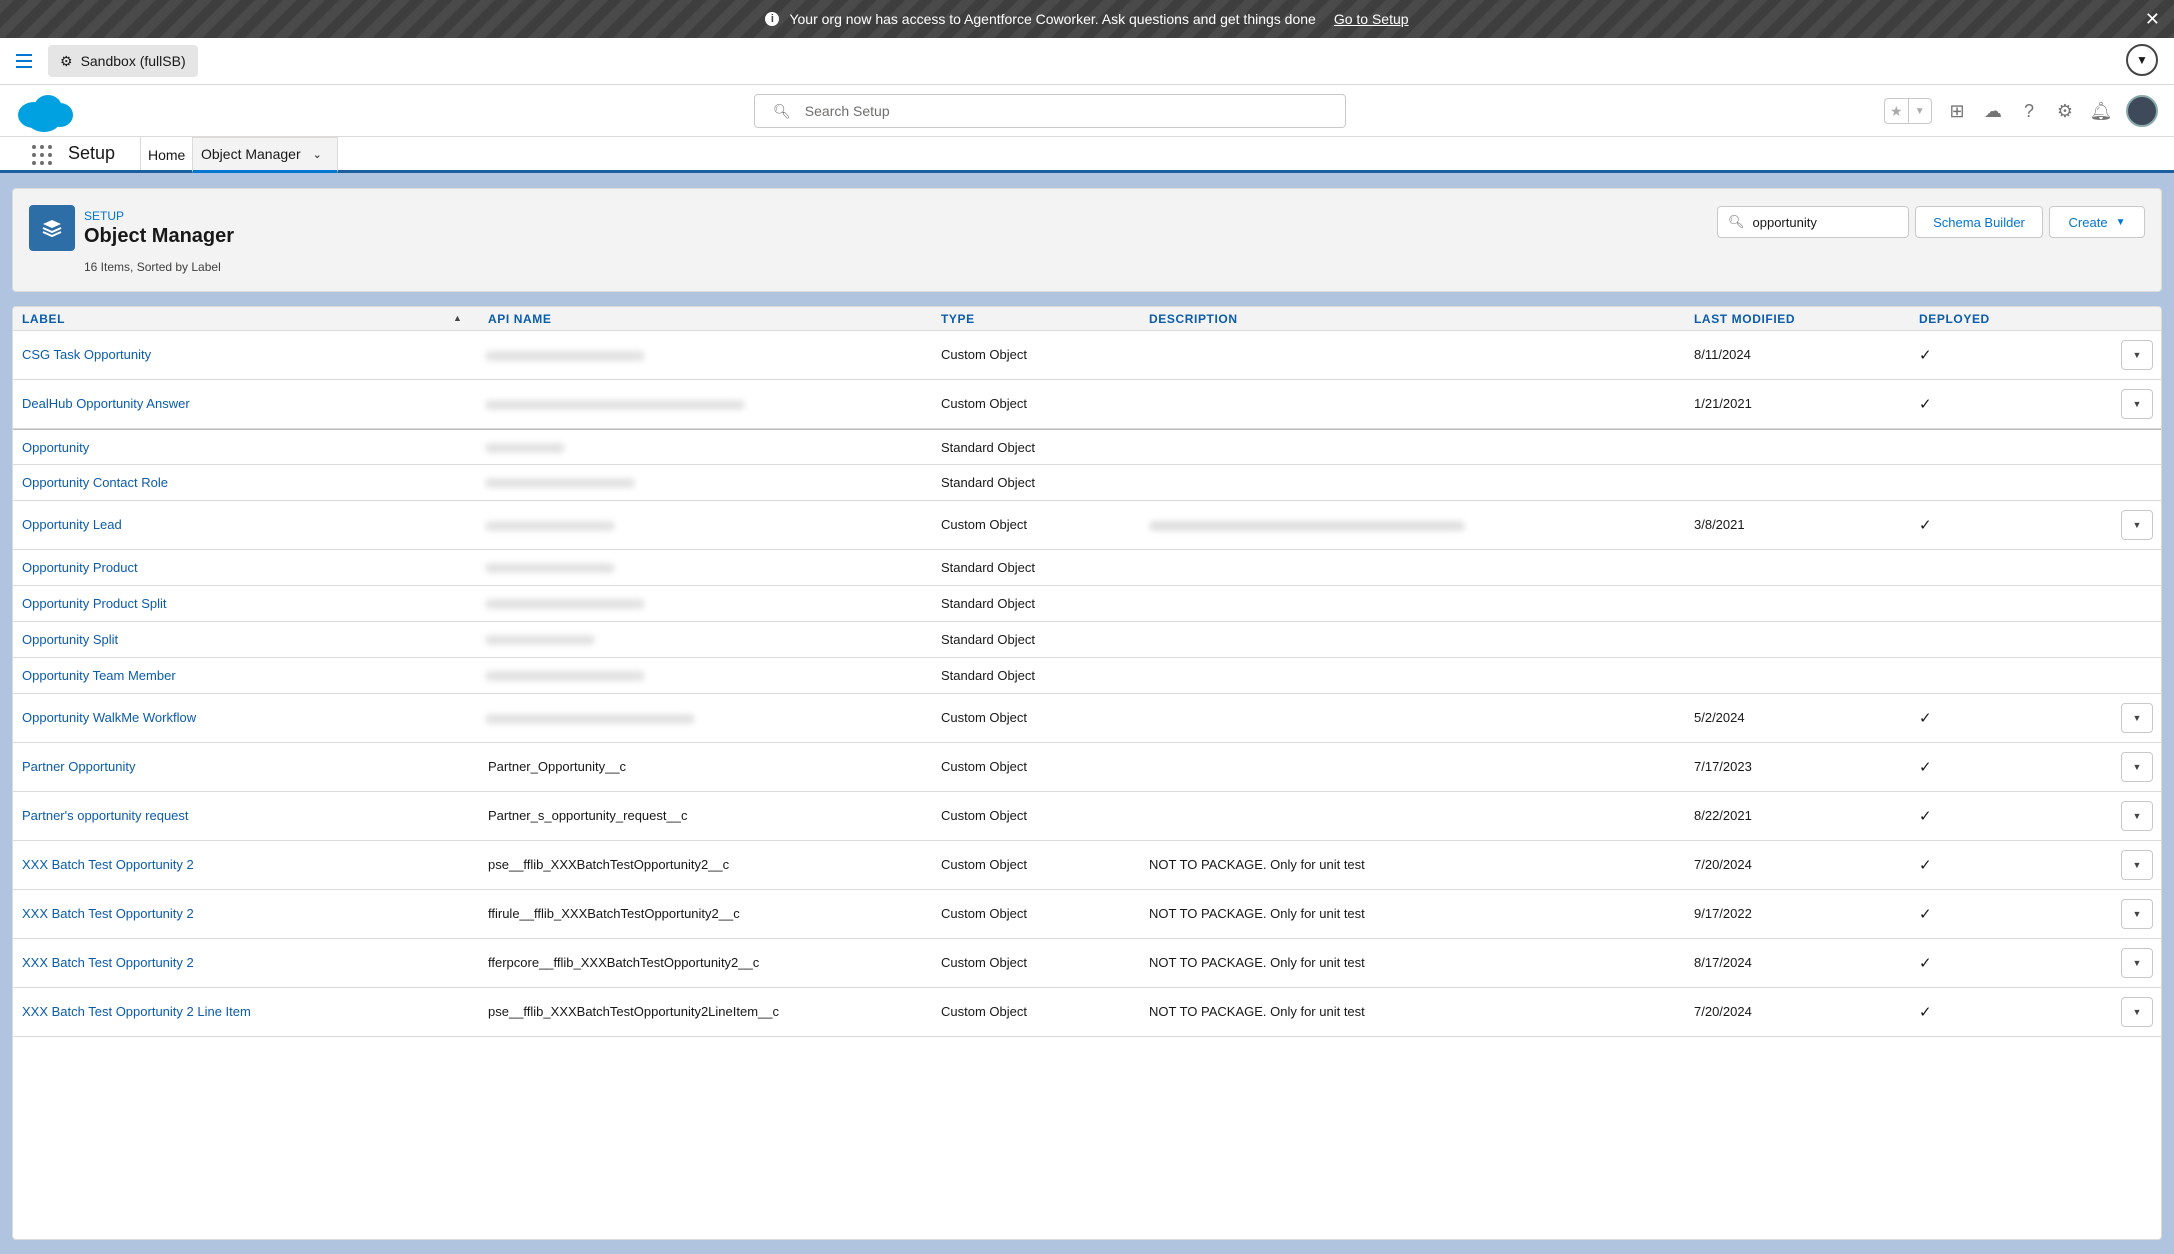 This screenshot has width=2174, height=1254. What do you see at coordinates (133, 61) in the screenshot?
I see `sandbox-label: Sandbox (fullSB)` at bounding box center [133, 61].